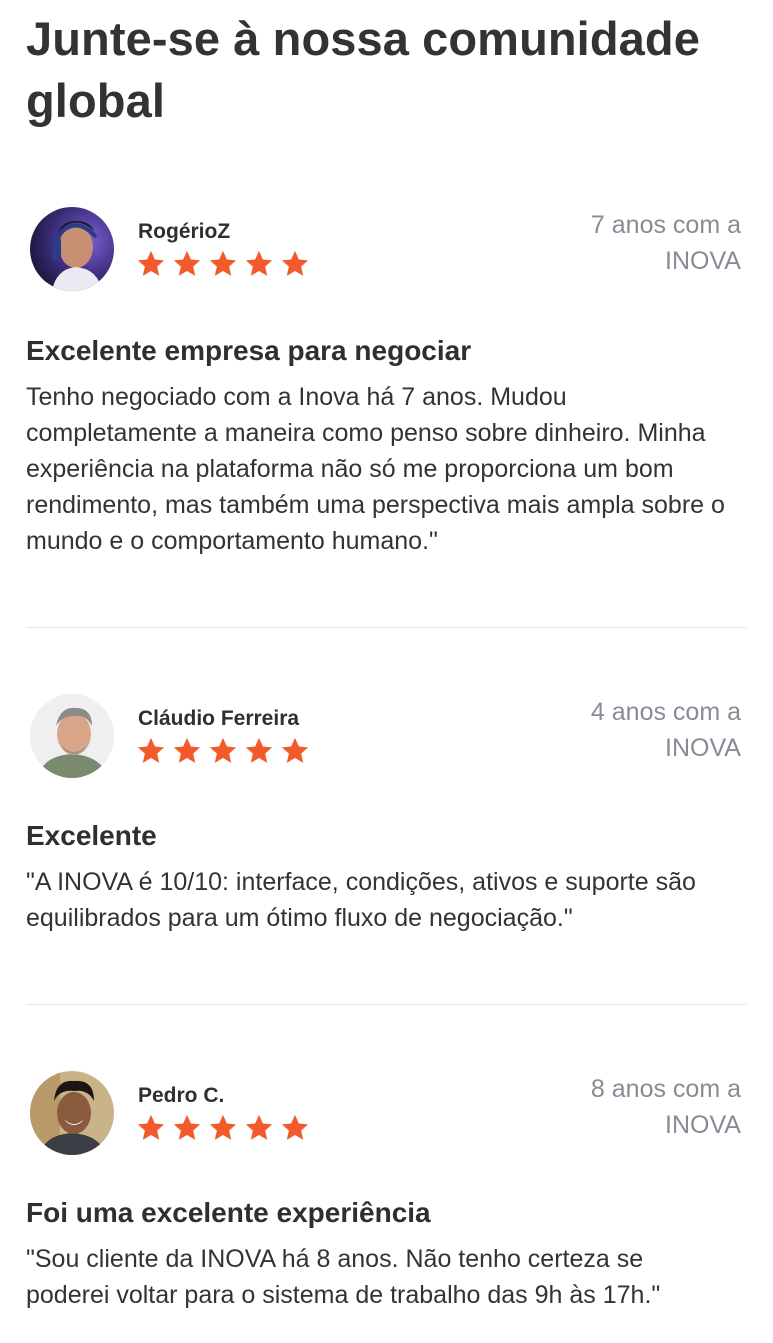 Image resolution: width=773 pixels, height=1343 pixels. What do you see at coordinates (386, 1114) in the screenshot?
I see `review-header: Pedro C. 8 anos com a INOVA` at bounding box center [386, 1114].